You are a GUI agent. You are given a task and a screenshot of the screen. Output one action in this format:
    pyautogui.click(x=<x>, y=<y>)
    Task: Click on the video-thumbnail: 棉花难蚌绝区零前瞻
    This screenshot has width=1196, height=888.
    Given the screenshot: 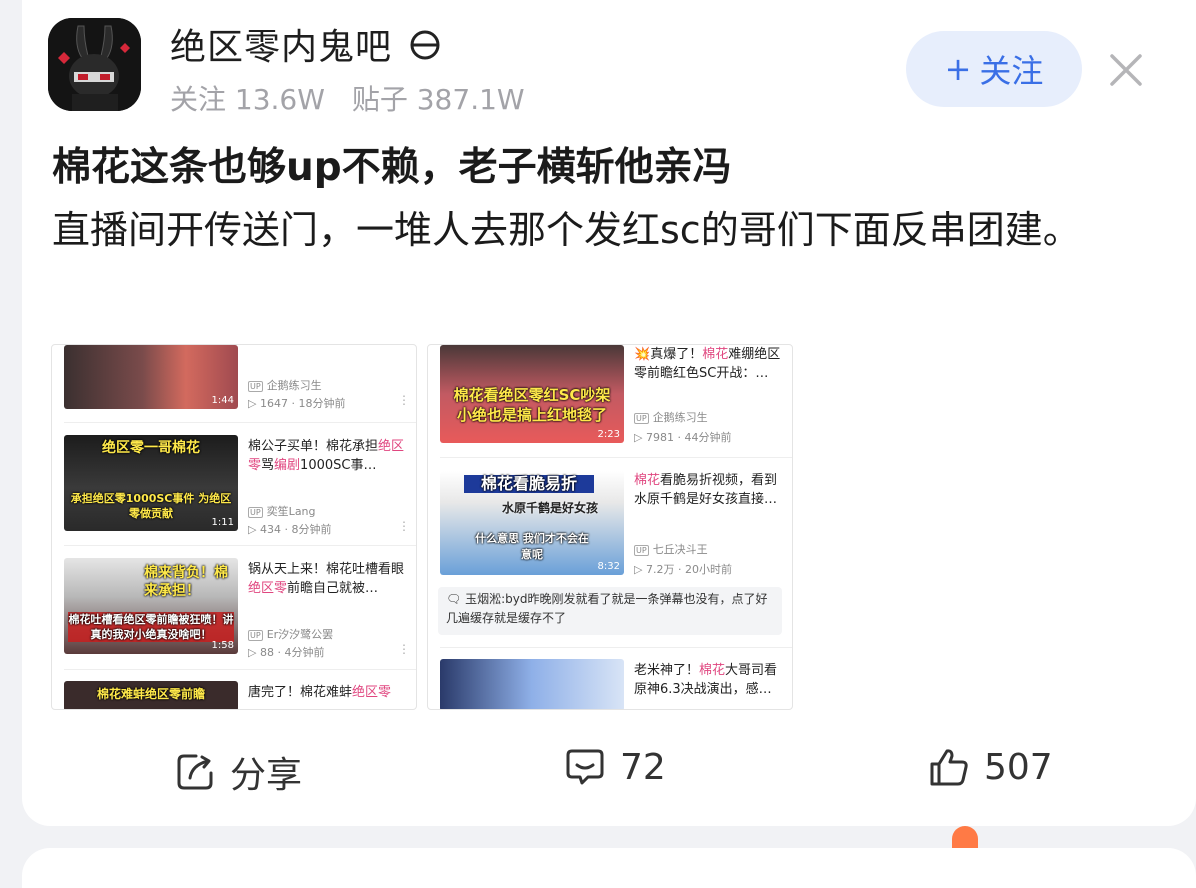 What is the action you would take?
    pyautogui.click(x=151, y=695)
    